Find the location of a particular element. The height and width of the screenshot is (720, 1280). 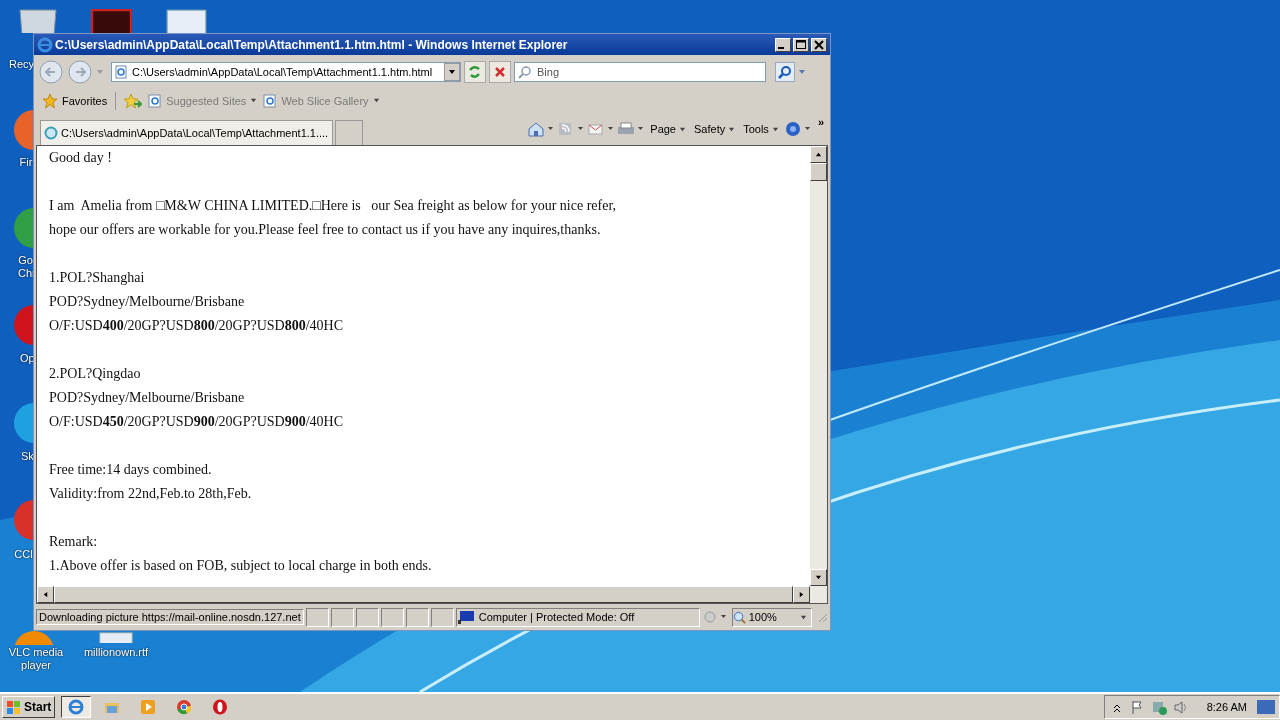

email-text-line: 1.Above offer is based on FOB, subject to local charge in both ends. is located at coordinates (240, 565).